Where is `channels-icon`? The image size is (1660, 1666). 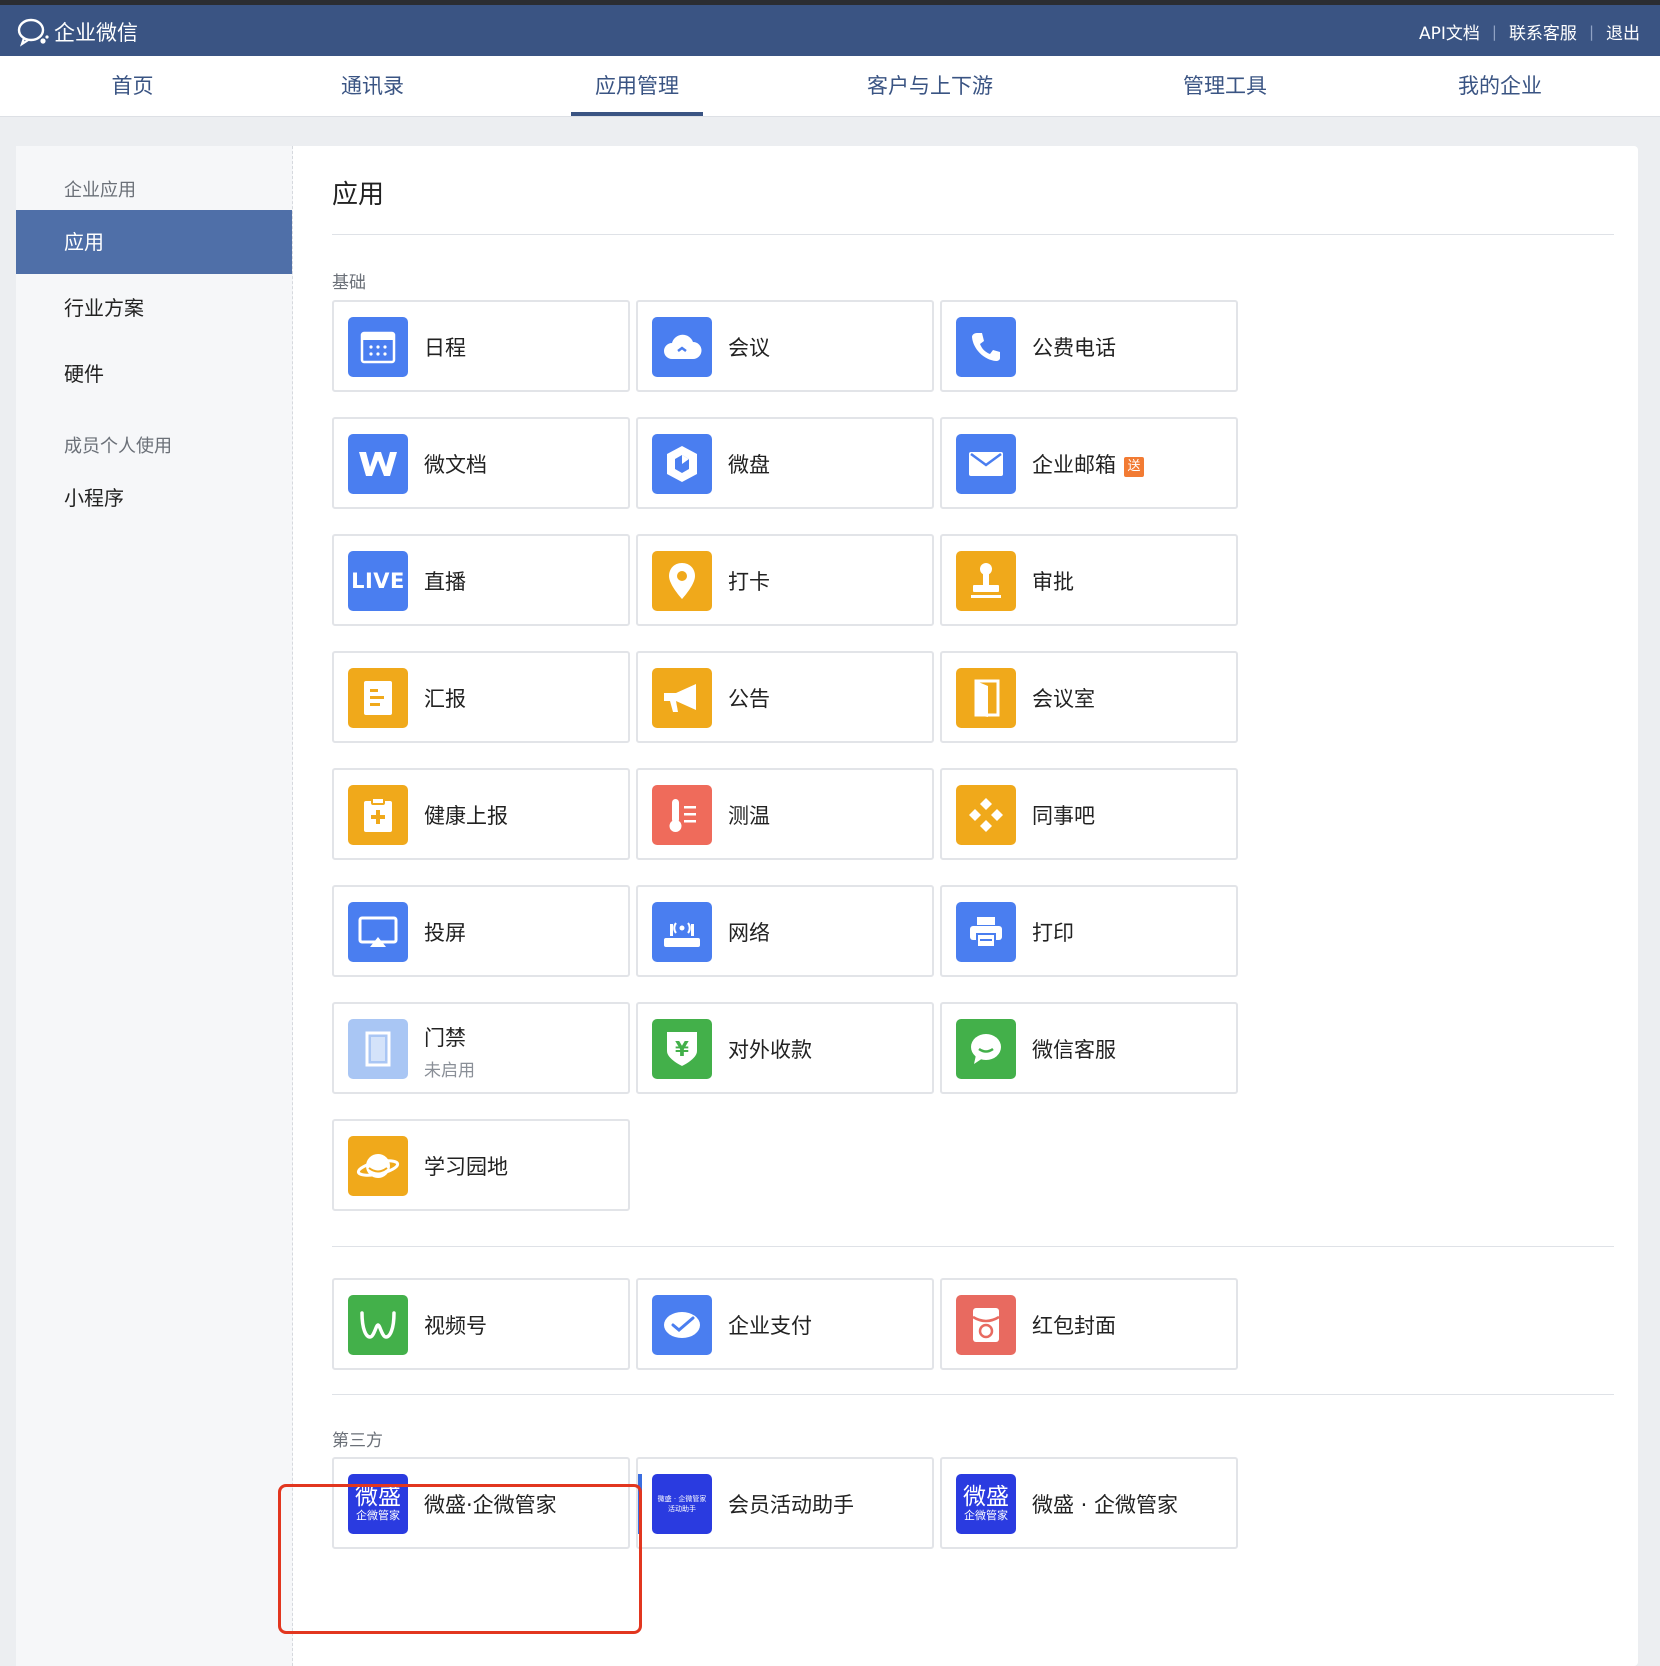 channels-icon is located at coordinates (378, 1325).